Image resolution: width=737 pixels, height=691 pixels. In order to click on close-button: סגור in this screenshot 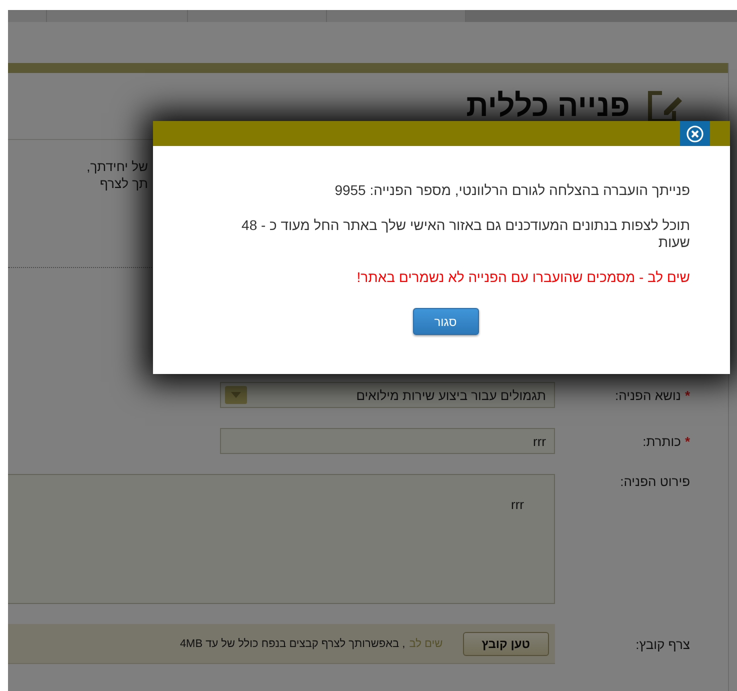, I will do `click(445, 321)`.